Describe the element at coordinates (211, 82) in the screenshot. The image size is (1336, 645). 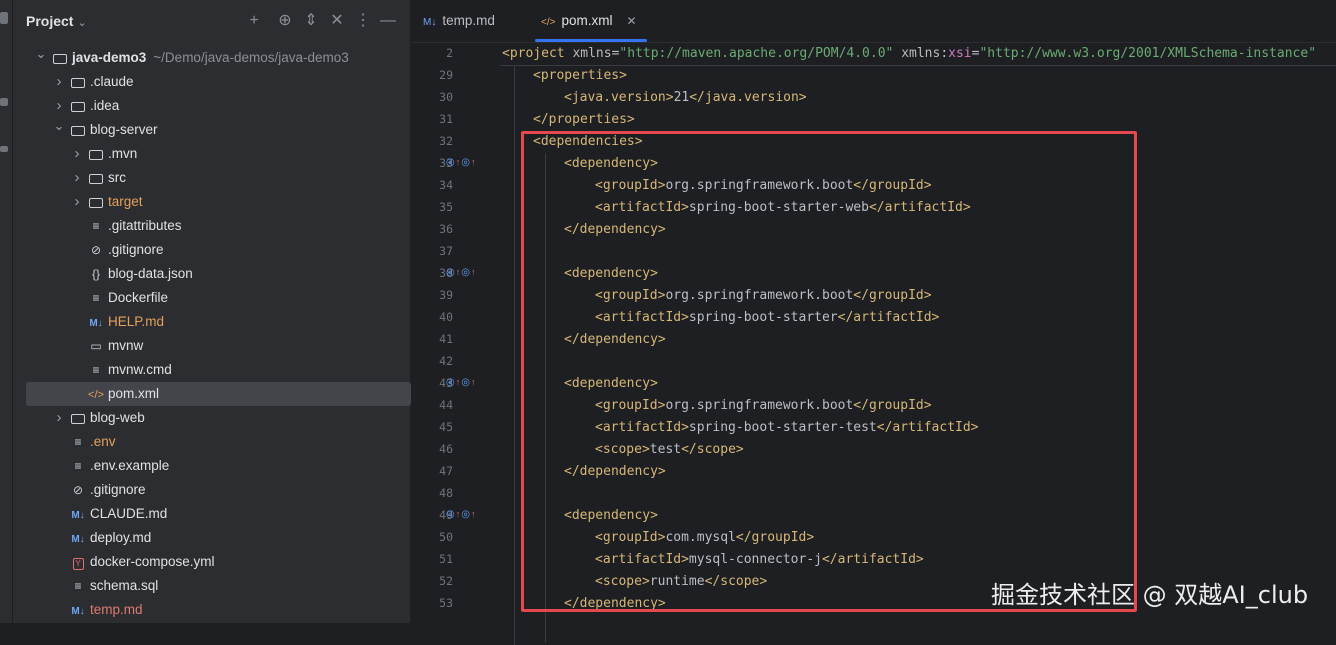
I see `tree-item: › .claude` at that location.